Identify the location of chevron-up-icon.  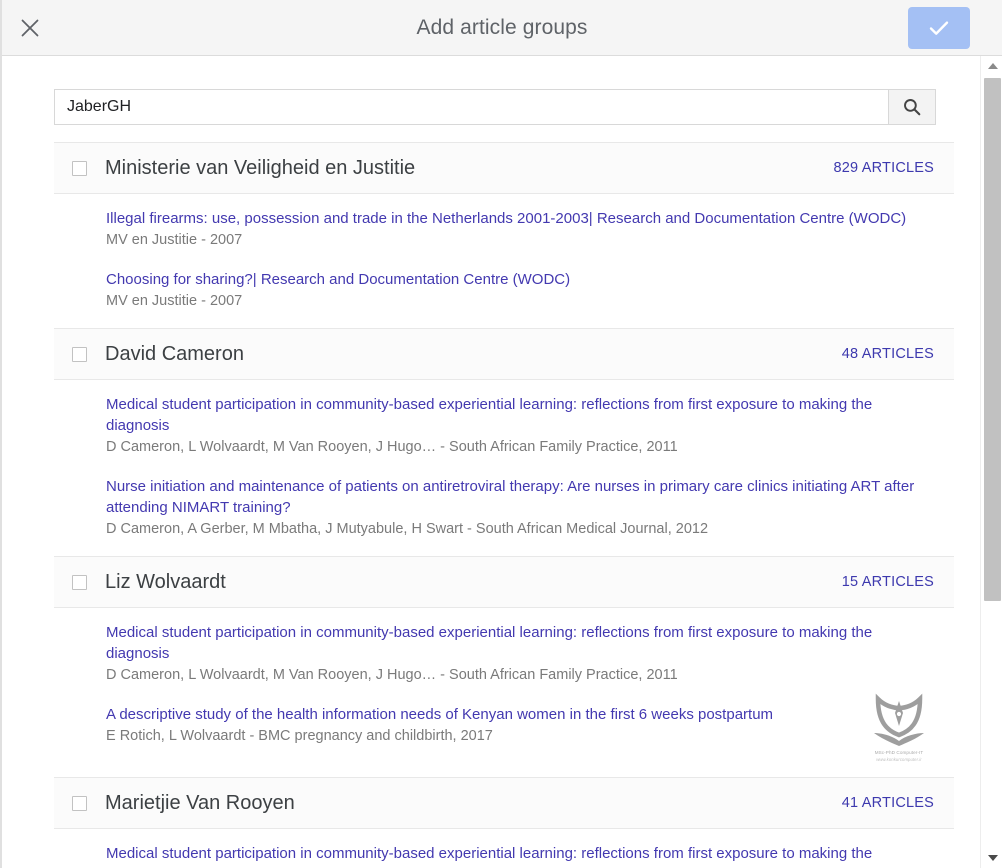
(992, 66).